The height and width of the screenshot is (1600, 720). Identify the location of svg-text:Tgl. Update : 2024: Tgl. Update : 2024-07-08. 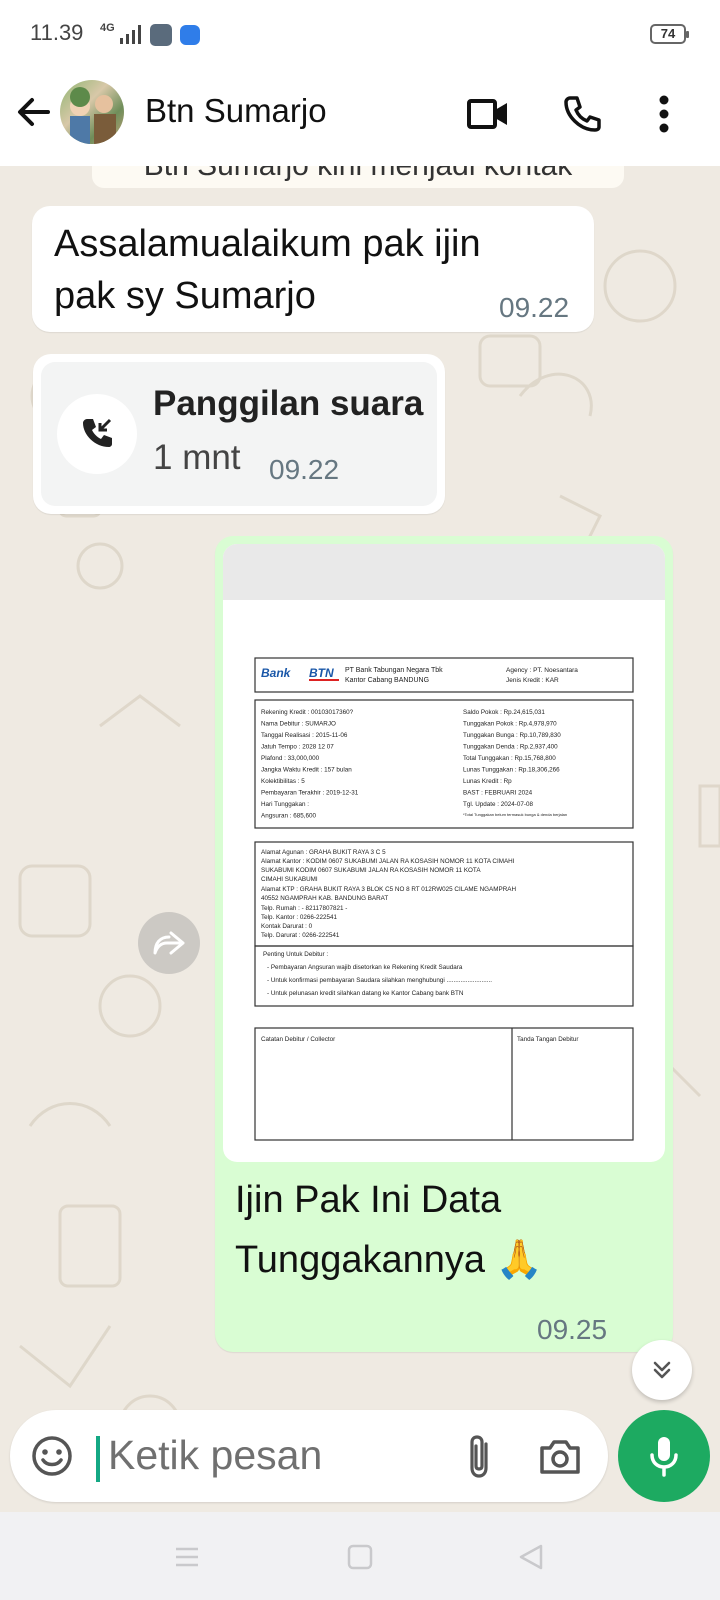
(498, 804).